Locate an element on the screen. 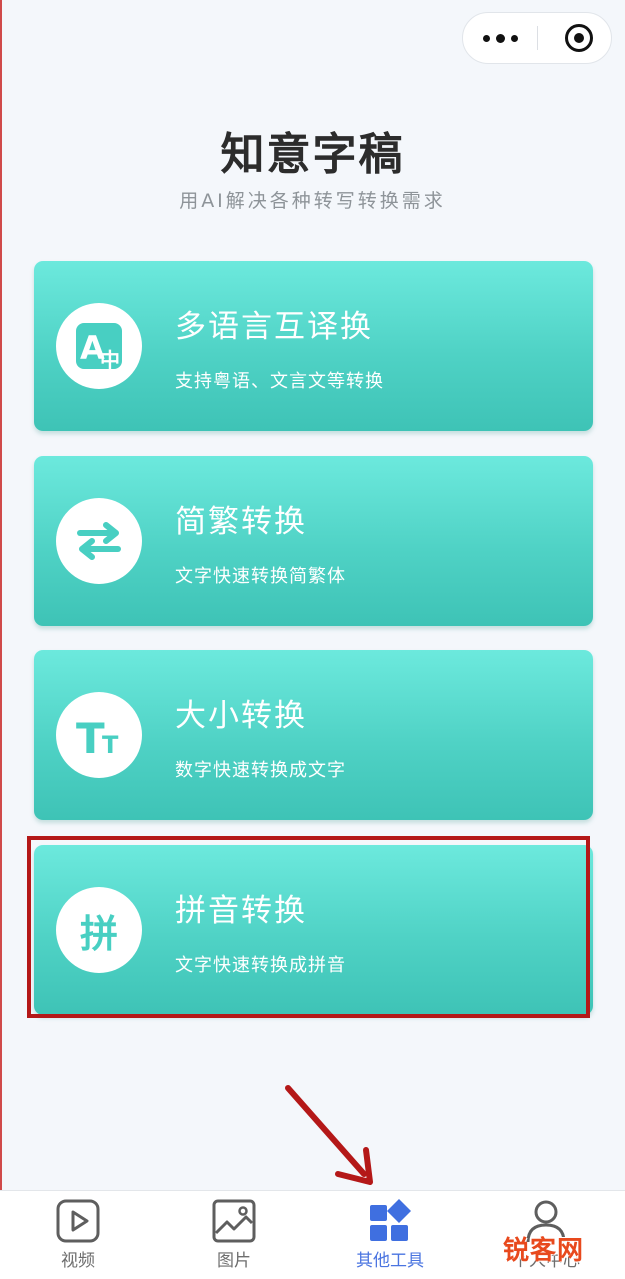 Image resolution: width=625 pixels, height=1279 pixels. capsule-menu is located at coordinates (537, 38).